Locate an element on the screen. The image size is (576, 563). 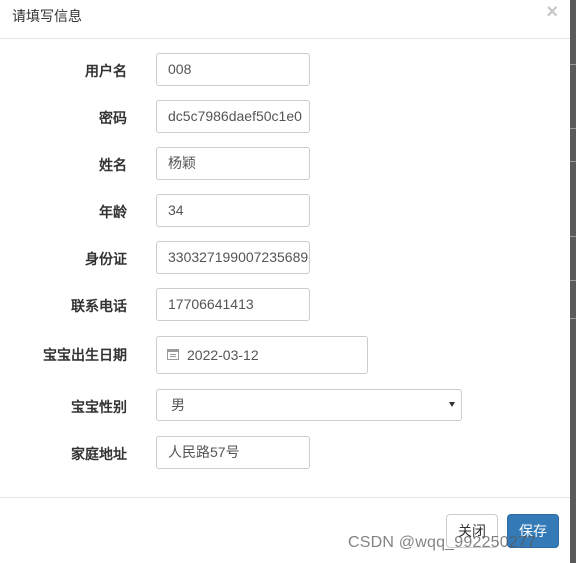
id-card-input: 330327199007235689 is located at coordinates (233, 257).